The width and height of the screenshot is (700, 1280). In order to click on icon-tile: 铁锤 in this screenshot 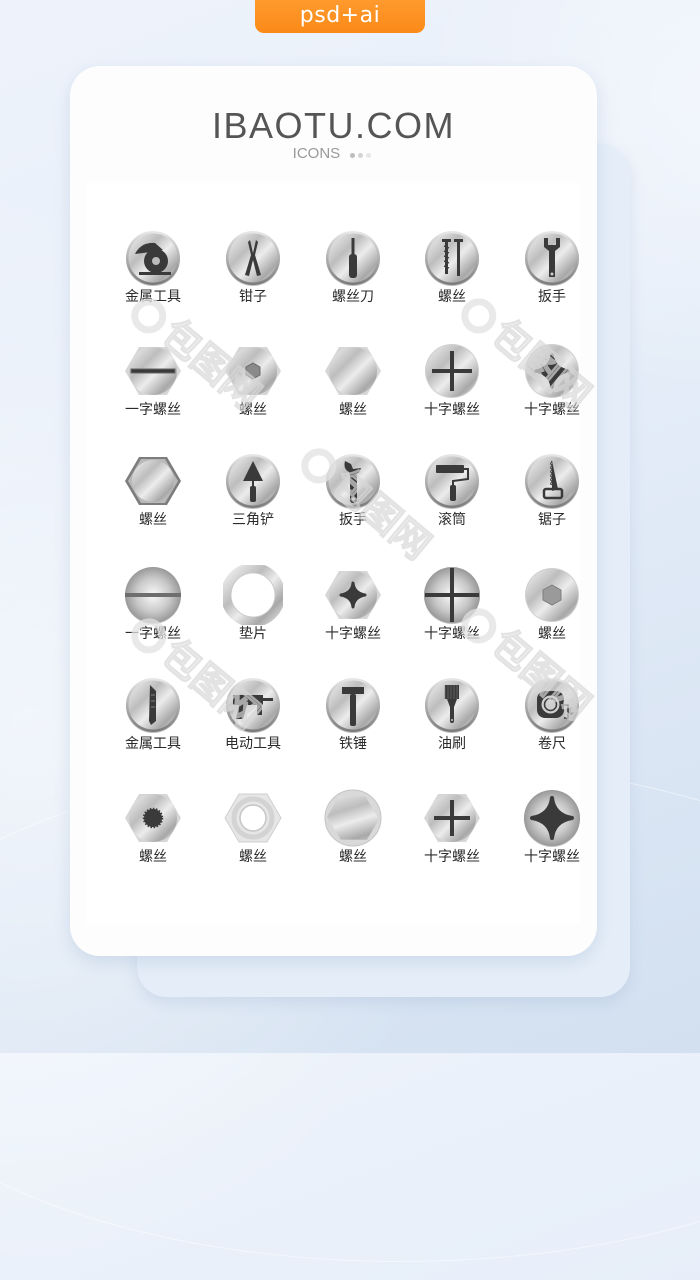, I will do `click(353, 725)`.